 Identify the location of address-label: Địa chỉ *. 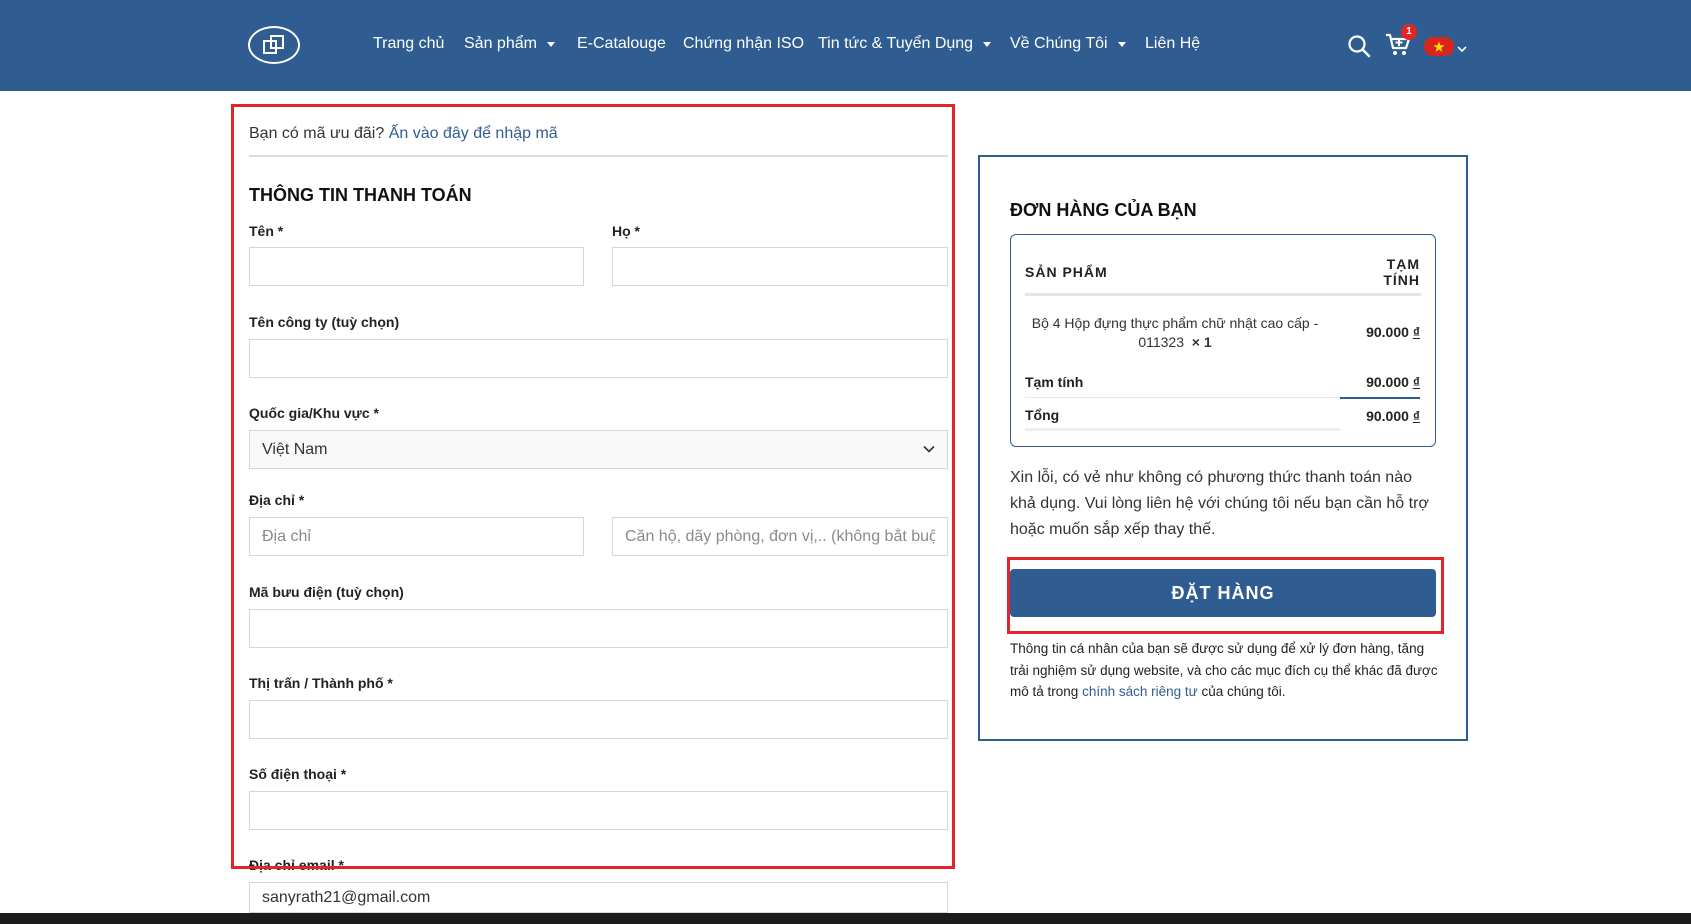
(277, 500).